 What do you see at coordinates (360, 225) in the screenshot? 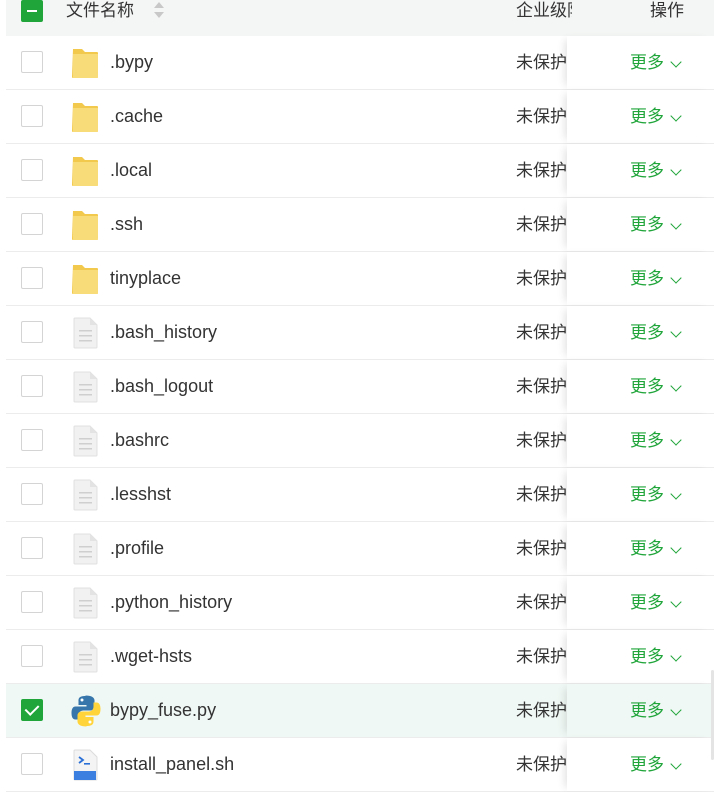
I see `table-row: .ssh 未保护 更多` at bounding box center [360, 225].